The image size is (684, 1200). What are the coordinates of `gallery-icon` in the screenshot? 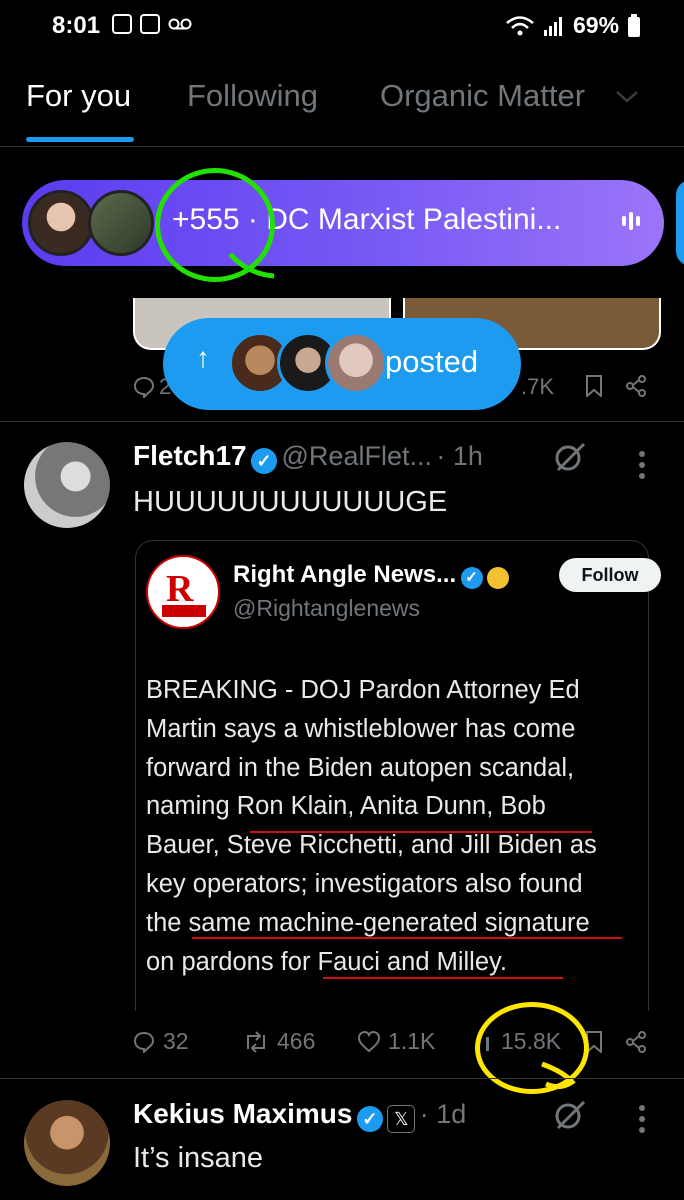 It's located at (122, 24).